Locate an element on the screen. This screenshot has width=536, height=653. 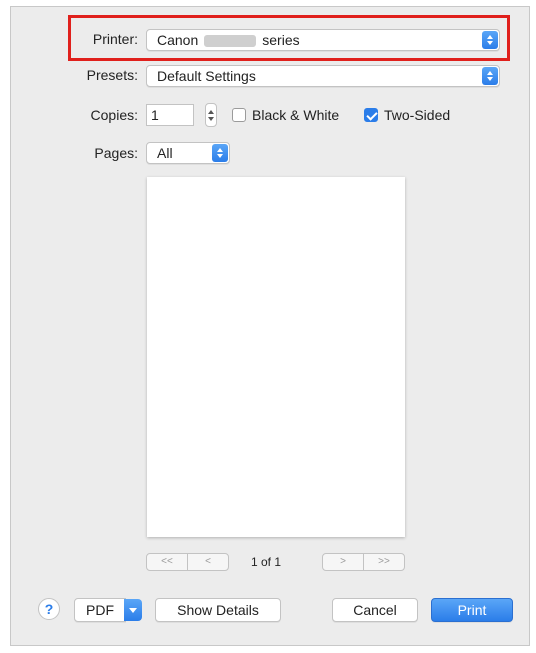
printer-label: Printer: is located at coordinates (115, 39).